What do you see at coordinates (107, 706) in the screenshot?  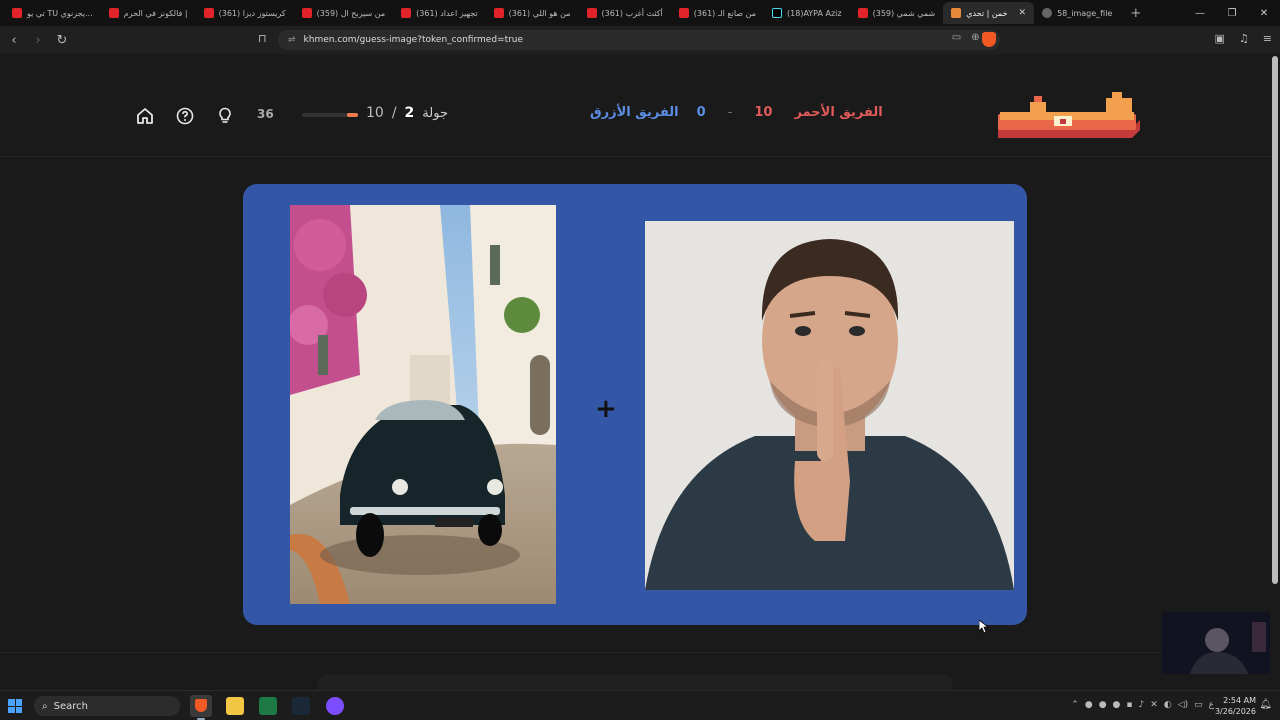 I see `taskbar-search: ⌕ Search` at bounding box center [107, 706].